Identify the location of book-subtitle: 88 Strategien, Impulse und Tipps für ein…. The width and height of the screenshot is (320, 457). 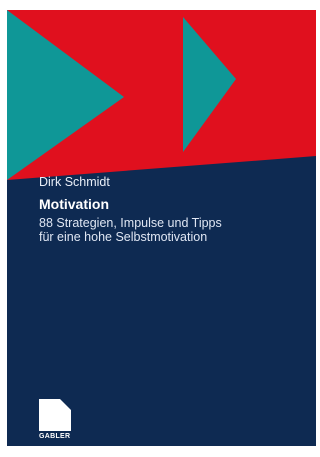
(174, 230).